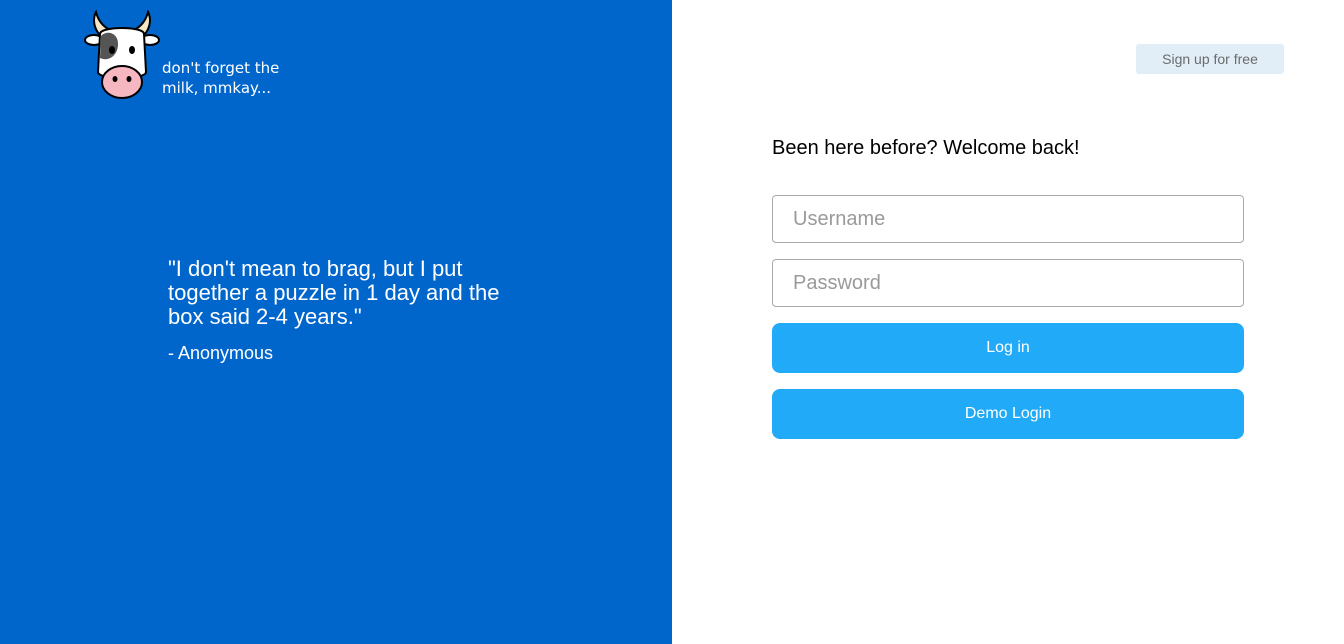 Image resolution: width=1344 pixels, height=644 pixels. I want to click on welcome-heading: Been here before? Welcome back!, so click(926, 148).